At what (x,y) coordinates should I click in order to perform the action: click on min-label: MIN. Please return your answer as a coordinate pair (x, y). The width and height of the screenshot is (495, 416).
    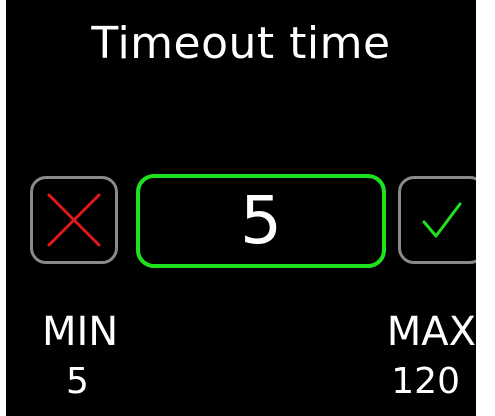
    Looking at the image, I should click on (80, 332).